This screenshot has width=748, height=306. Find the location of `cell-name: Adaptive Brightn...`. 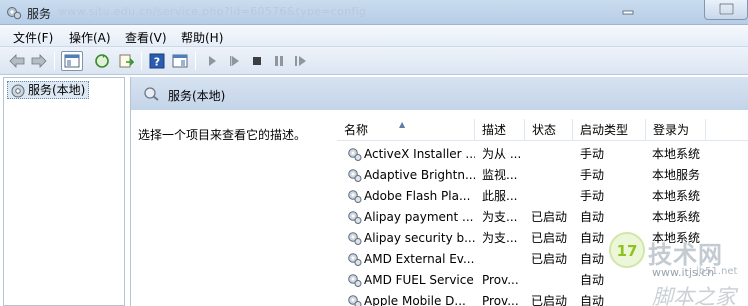

cell-name: Adaptive Brightn... is located at coordinates (419, 175).